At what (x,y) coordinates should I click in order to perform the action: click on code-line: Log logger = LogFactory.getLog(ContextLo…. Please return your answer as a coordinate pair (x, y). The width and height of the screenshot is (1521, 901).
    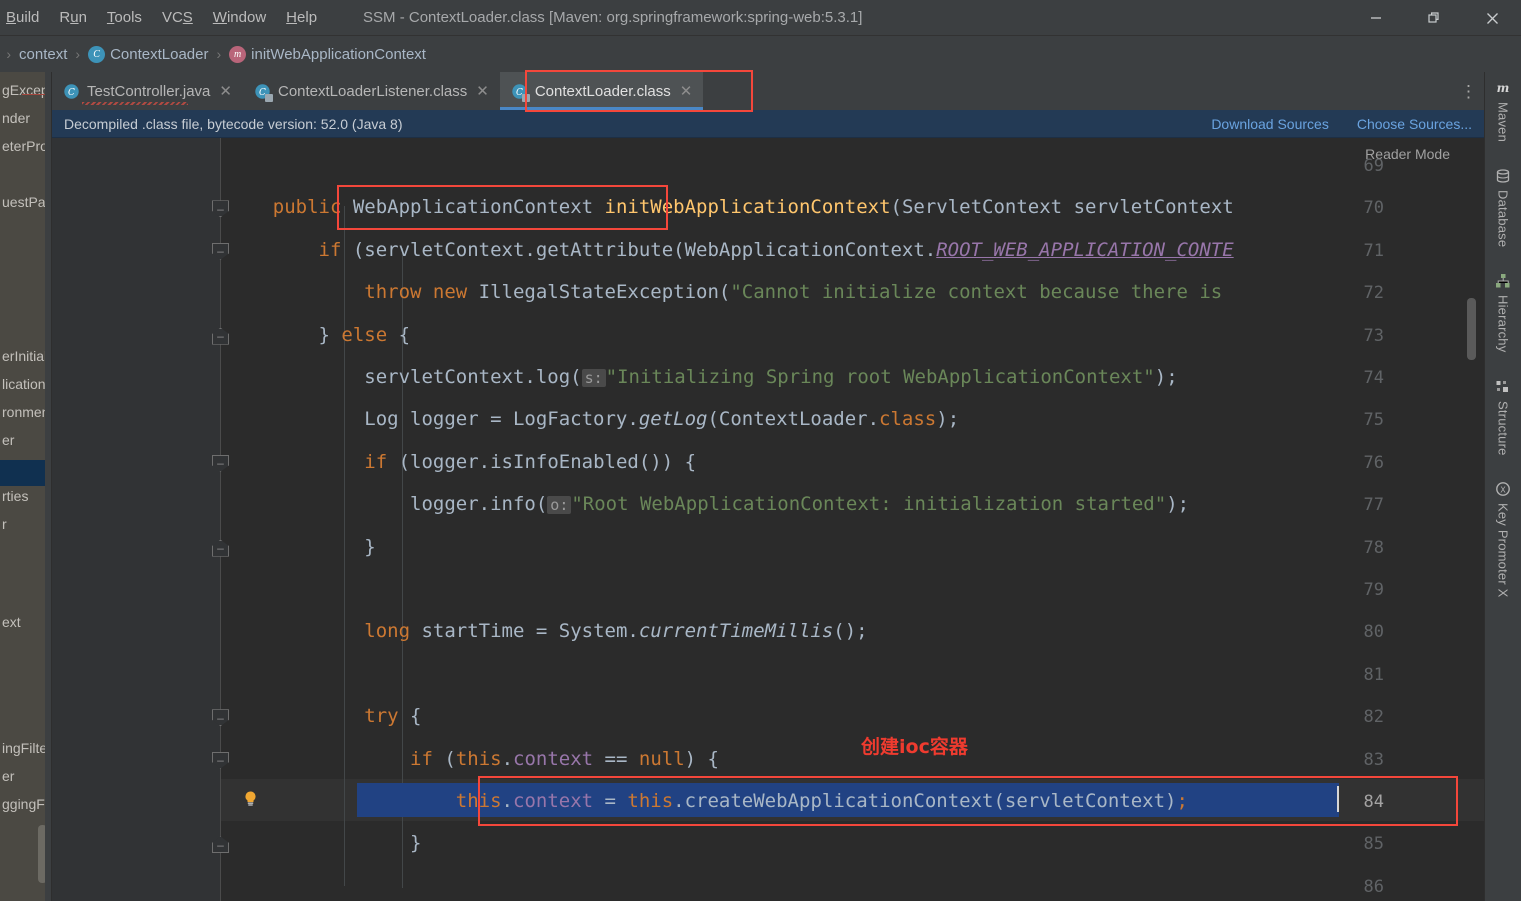
    Looking at the image, I should click on (593, 419).